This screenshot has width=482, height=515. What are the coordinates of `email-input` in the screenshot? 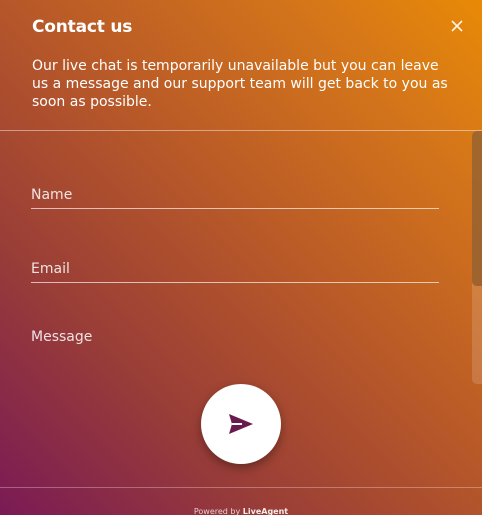 It's located at (235, 260).